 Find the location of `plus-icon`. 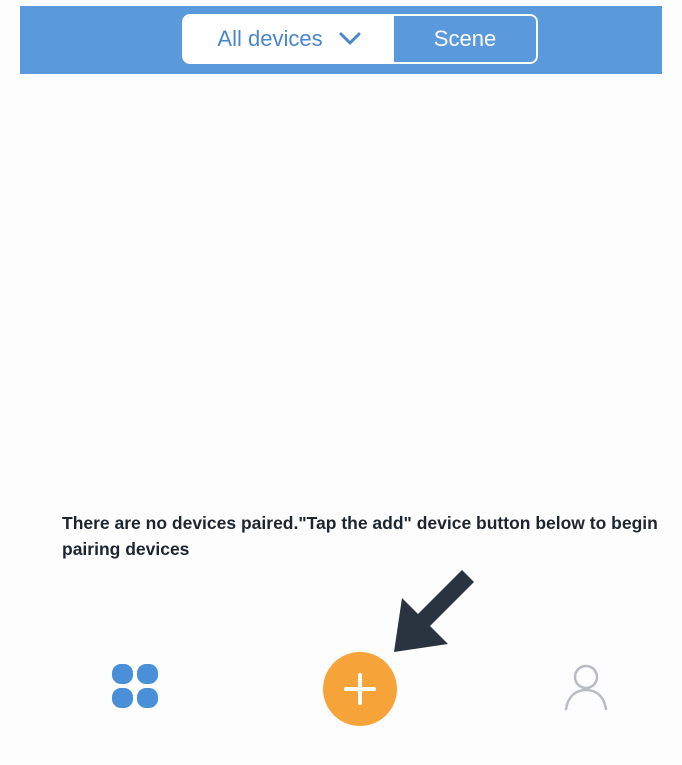

plus-icon is located at coordinates (360, 689).